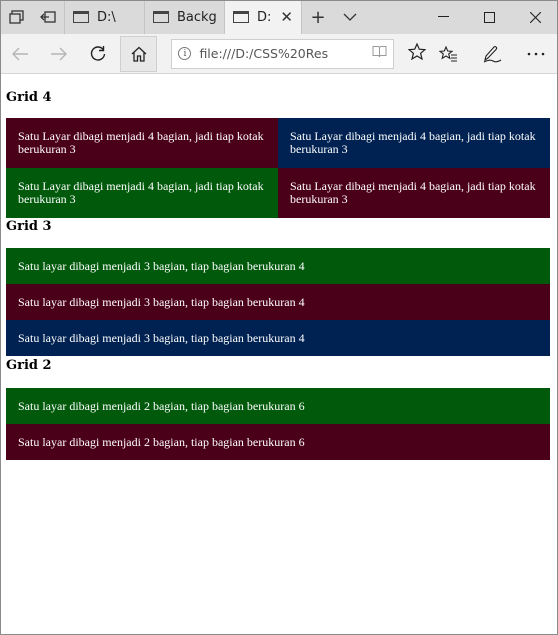  I want to click on address-bar: i file:///D:/CSS%20Res, so click(282, 53).